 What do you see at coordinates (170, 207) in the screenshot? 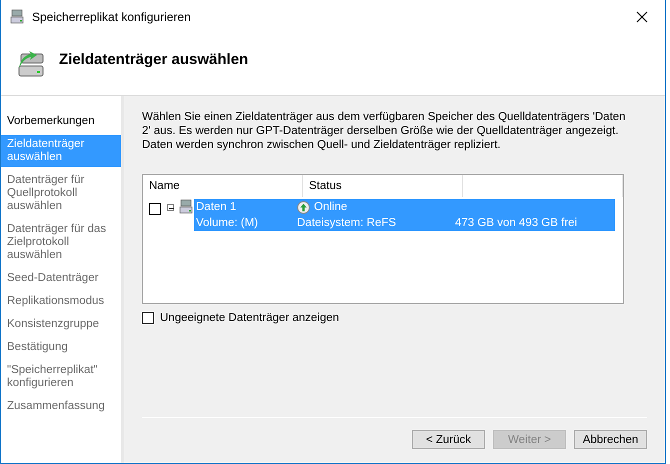
I see `collapse-toggle` at bounding box center [170, 207].